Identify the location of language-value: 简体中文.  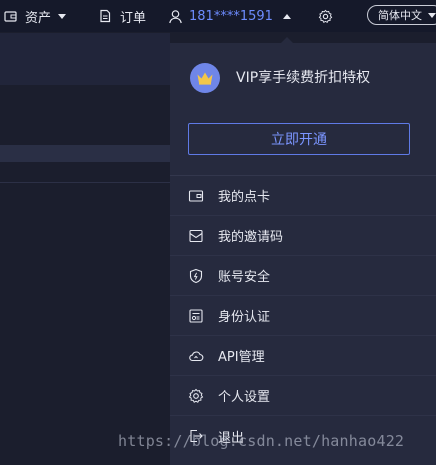
(400, 15).